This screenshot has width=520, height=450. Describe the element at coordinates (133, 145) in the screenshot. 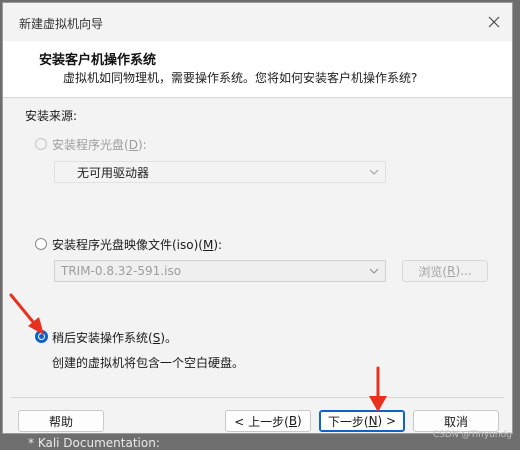

I see `install-disc-mnemonic: D` at that location.